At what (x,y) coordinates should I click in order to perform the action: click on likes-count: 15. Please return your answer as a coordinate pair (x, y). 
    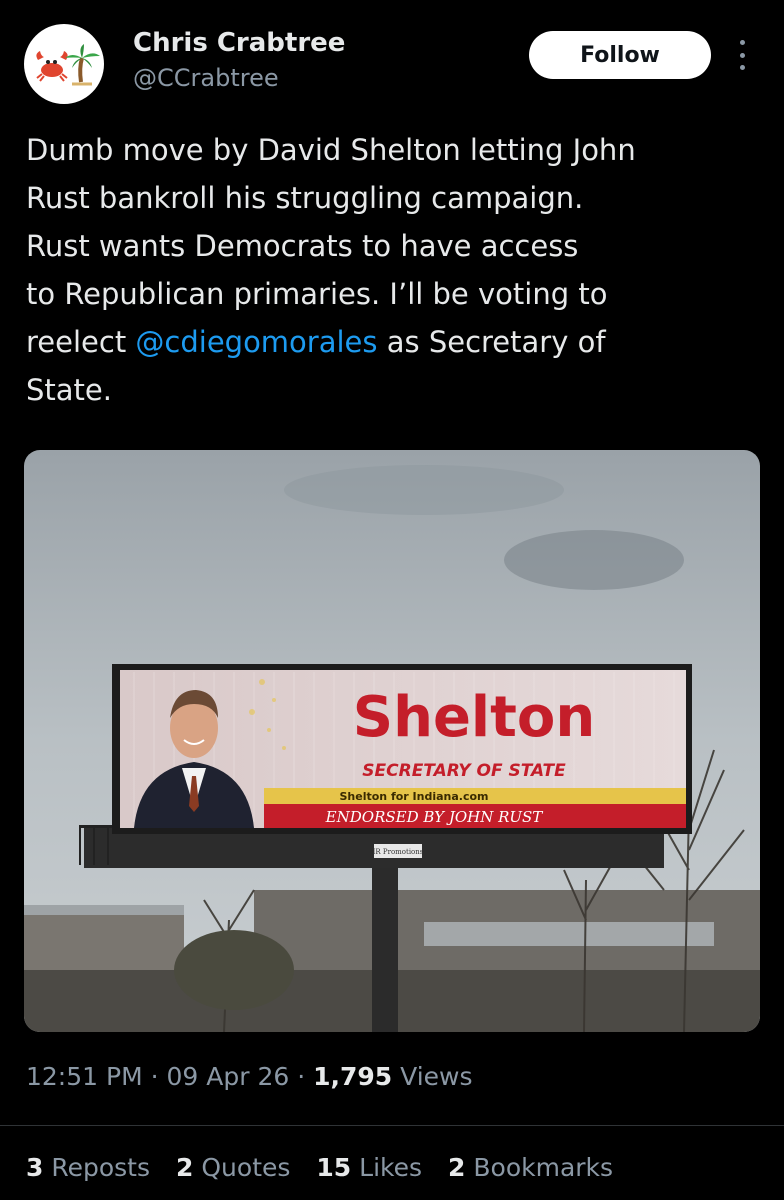
    Looking at the image, I should click on (334, 1167).